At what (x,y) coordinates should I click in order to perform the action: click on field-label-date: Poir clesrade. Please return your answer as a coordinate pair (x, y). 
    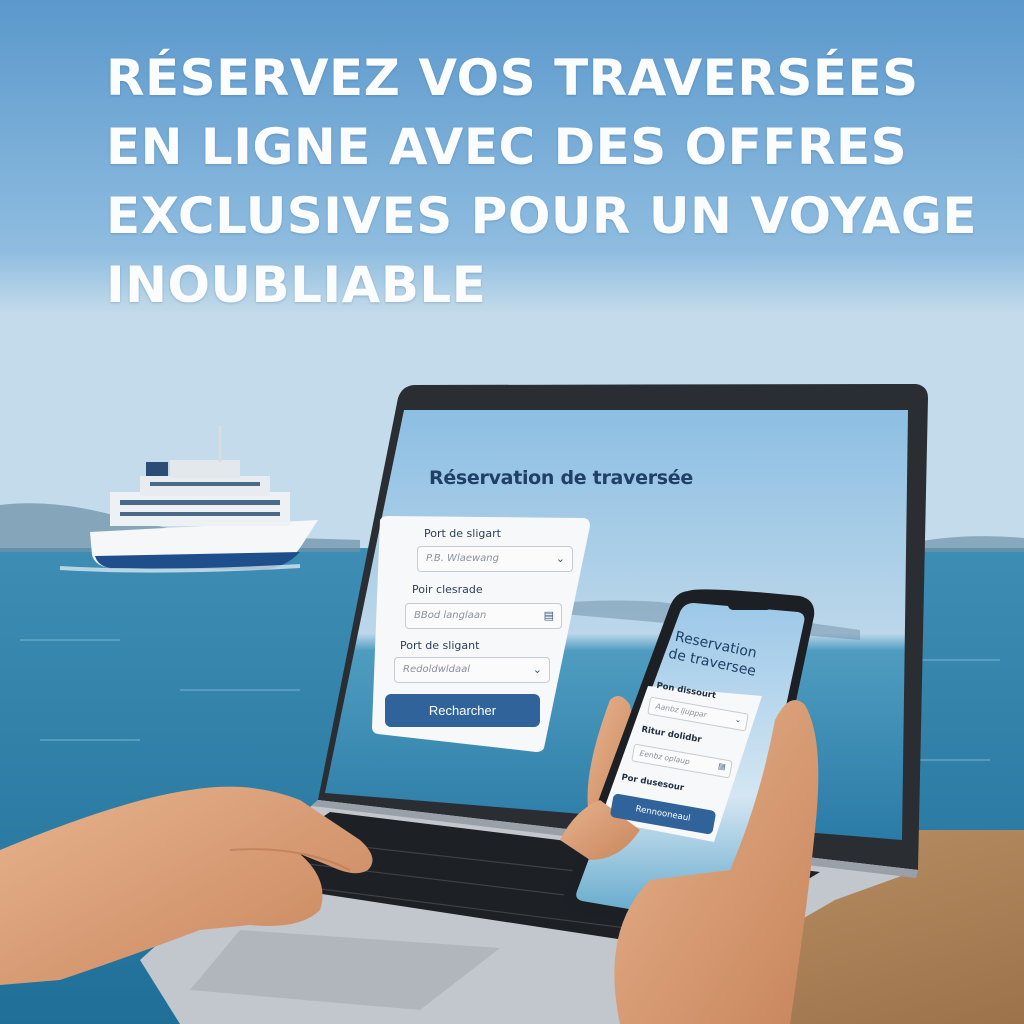
    Looking at the image, I should click on (447, 589).